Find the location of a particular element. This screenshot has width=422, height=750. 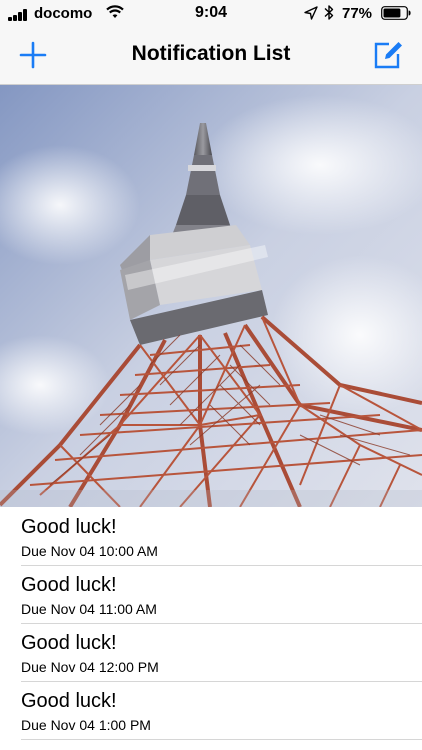

notification-due: Due Nov 04 10:00 AM is located at coordinates (89, 551).